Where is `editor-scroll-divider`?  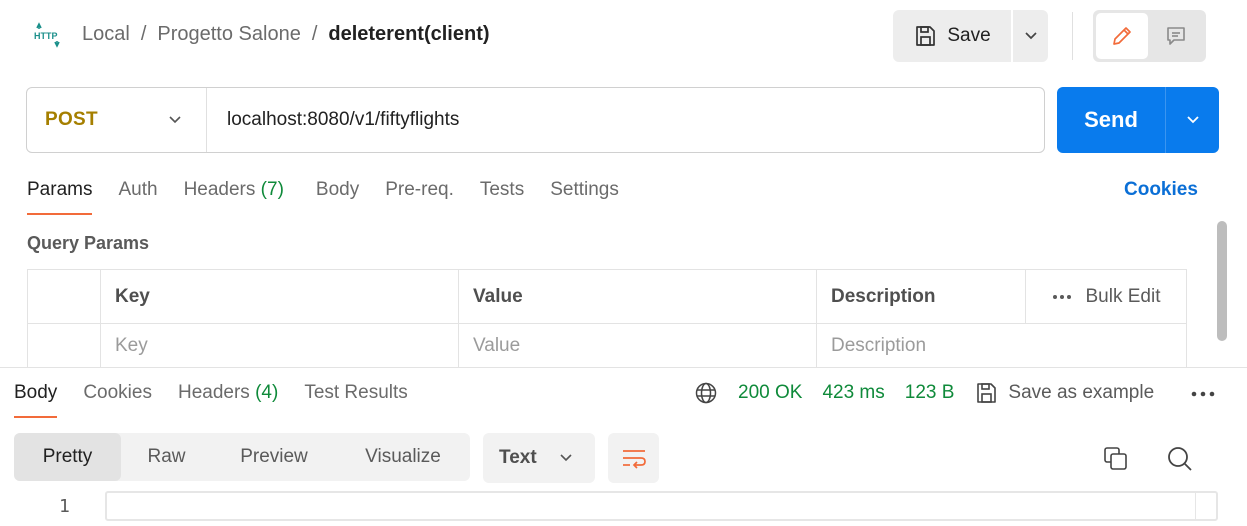 editor-scroll-divider is located at coordinates (1195, 506).